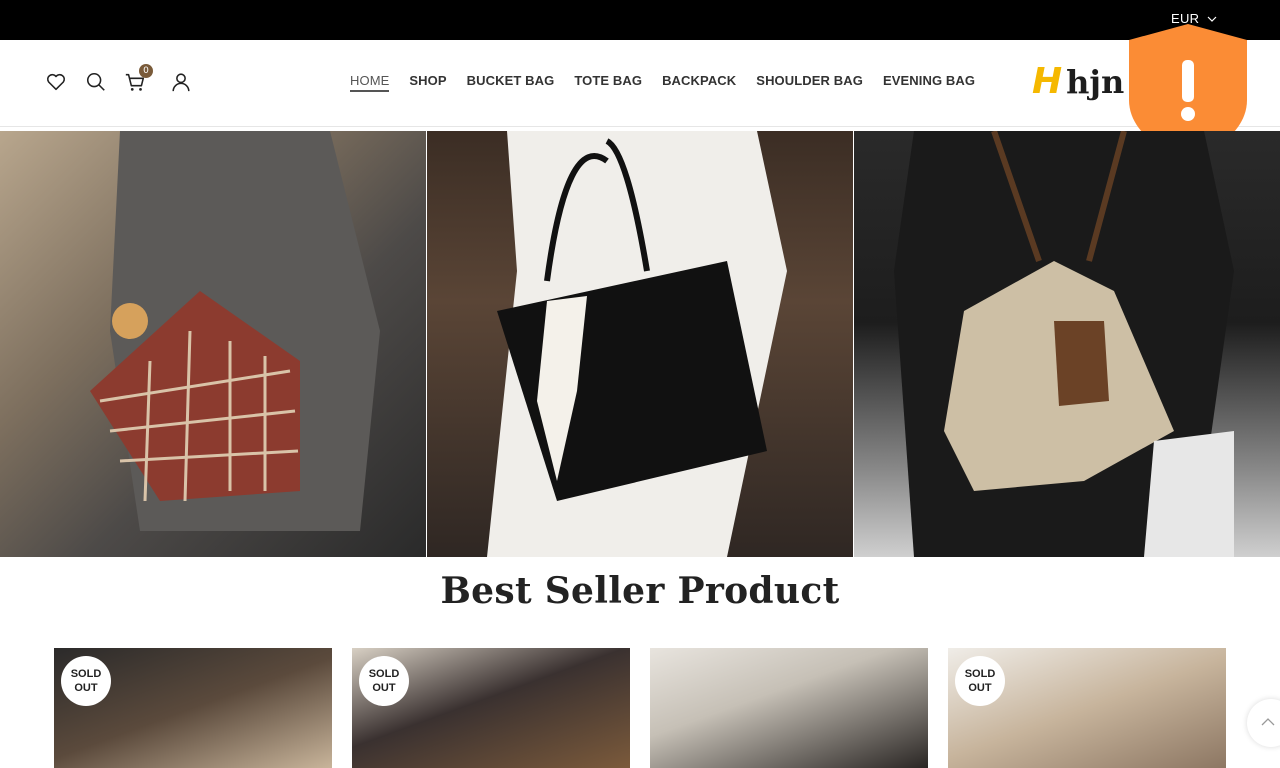  What do you see at coordinates (1047, 81) in the screenshot?
I see `logo-mark: H` at bounding box center [1047, 81].